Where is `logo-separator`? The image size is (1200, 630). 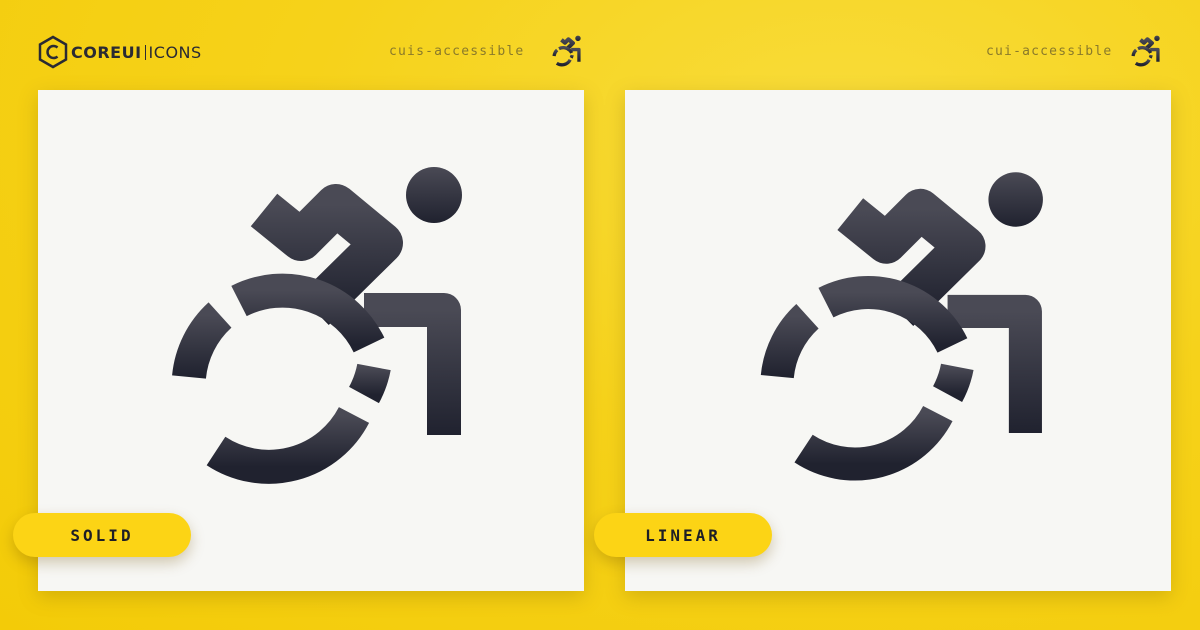 logo-separator is located at coordinates (145, 52).